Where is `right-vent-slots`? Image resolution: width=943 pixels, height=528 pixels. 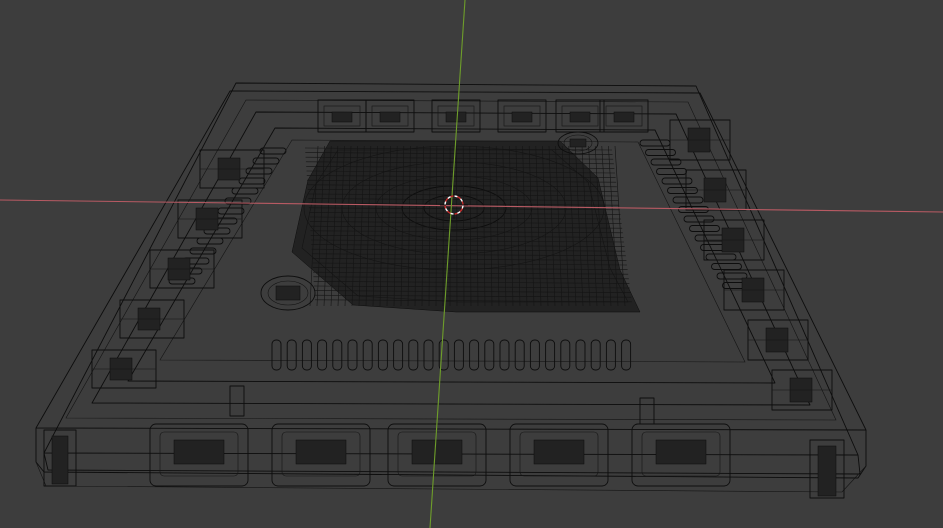 right-vent-slots is located at coordinates (696, 214).